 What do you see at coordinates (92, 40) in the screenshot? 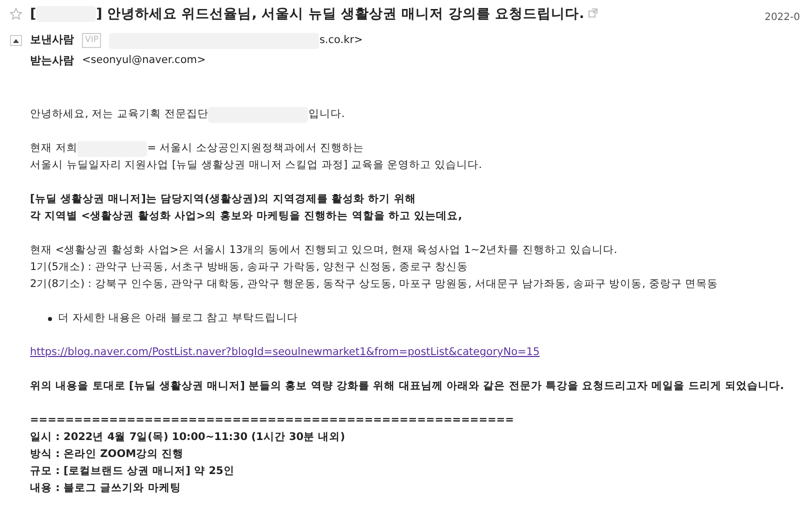
I see `vip-badge: VIP` at bounding box center [92, 40].